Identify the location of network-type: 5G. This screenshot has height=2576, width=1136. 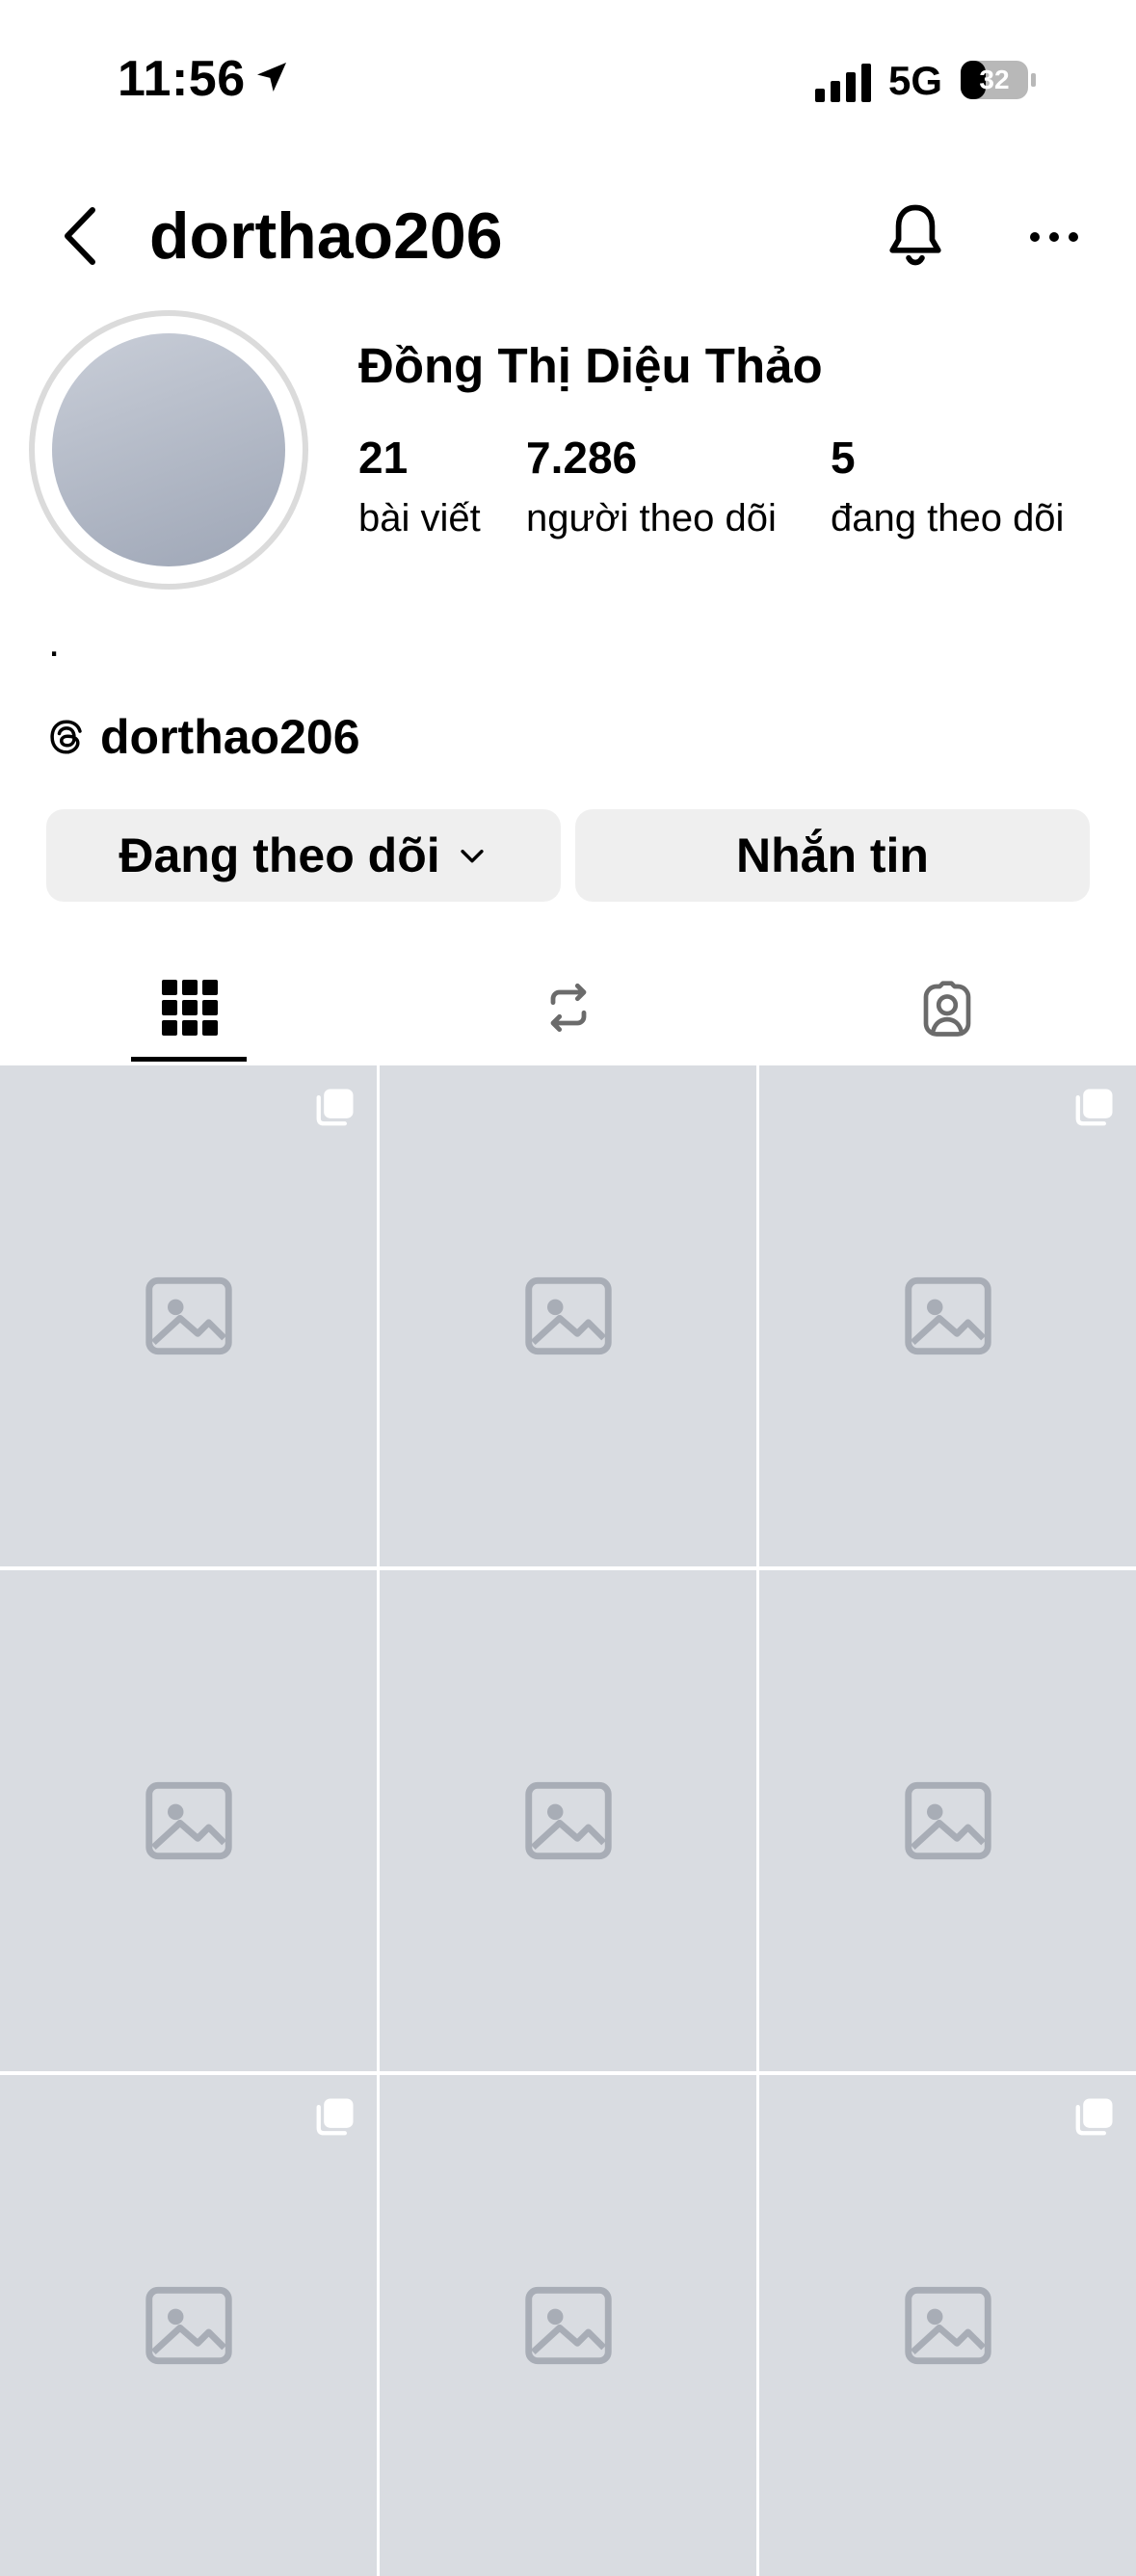
(915, 80).